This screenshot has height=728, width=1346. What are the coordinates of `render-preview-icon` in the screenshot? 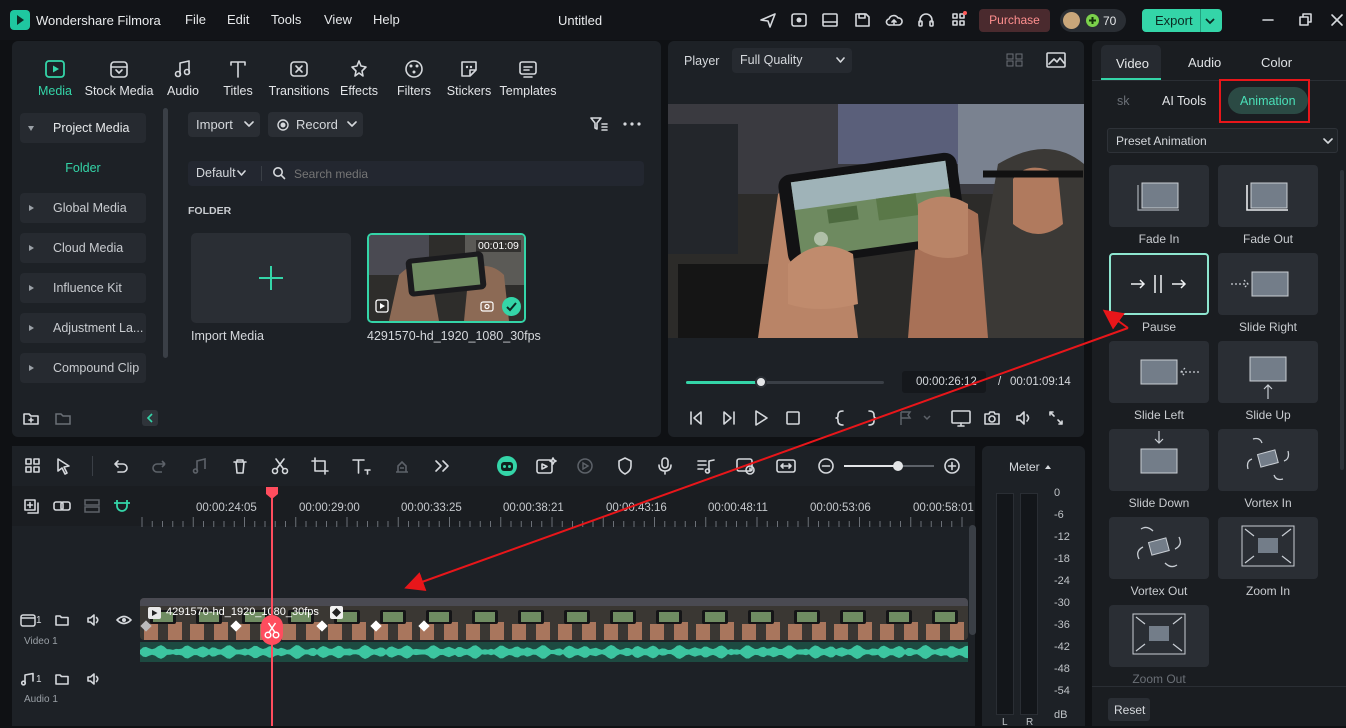 It's located at (746, 466).